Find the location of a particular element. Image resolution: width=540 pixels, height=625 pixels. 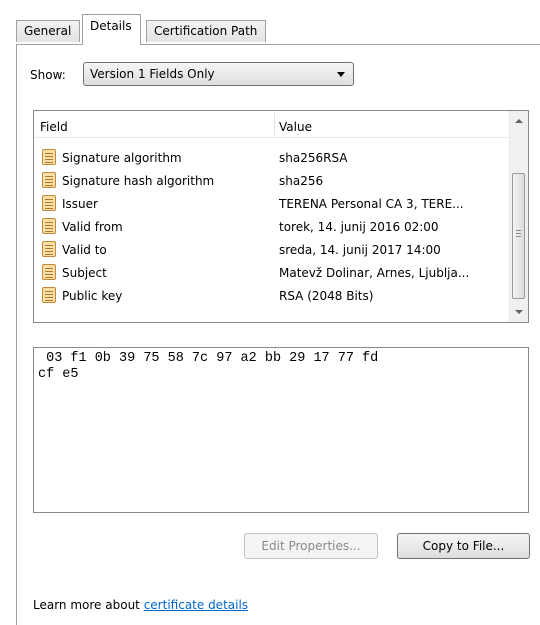

column-separator is located at coordinates (274, 124).